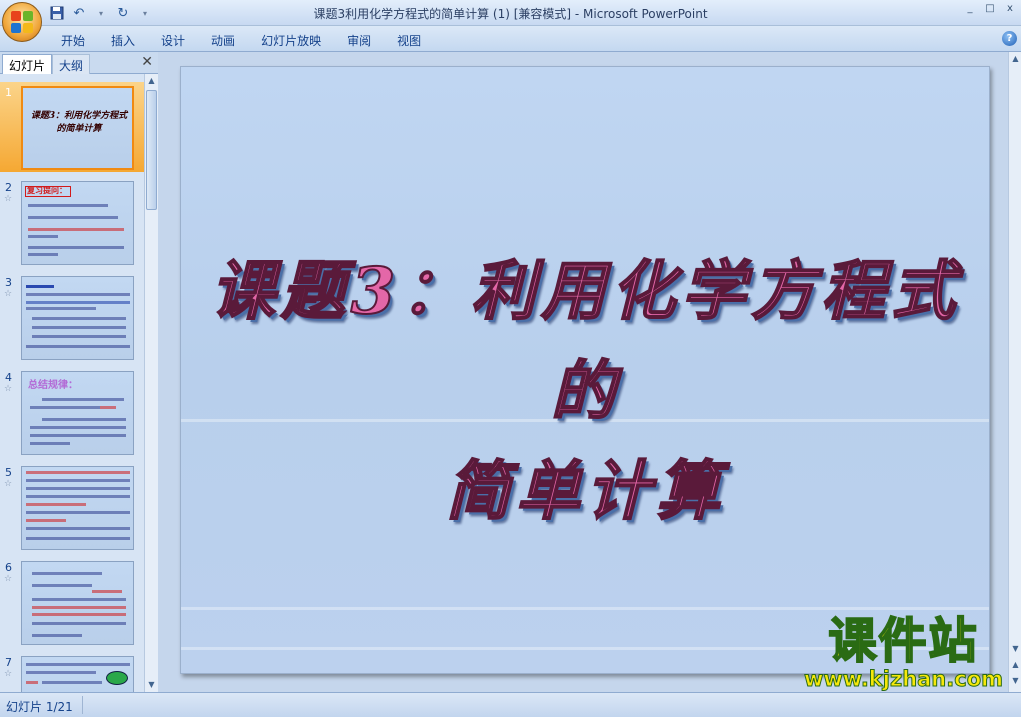 The image size is (1021, 717). I want to click on slide-thumbnail-4: 4 ☆ 总结规律：, so click(72, 412).